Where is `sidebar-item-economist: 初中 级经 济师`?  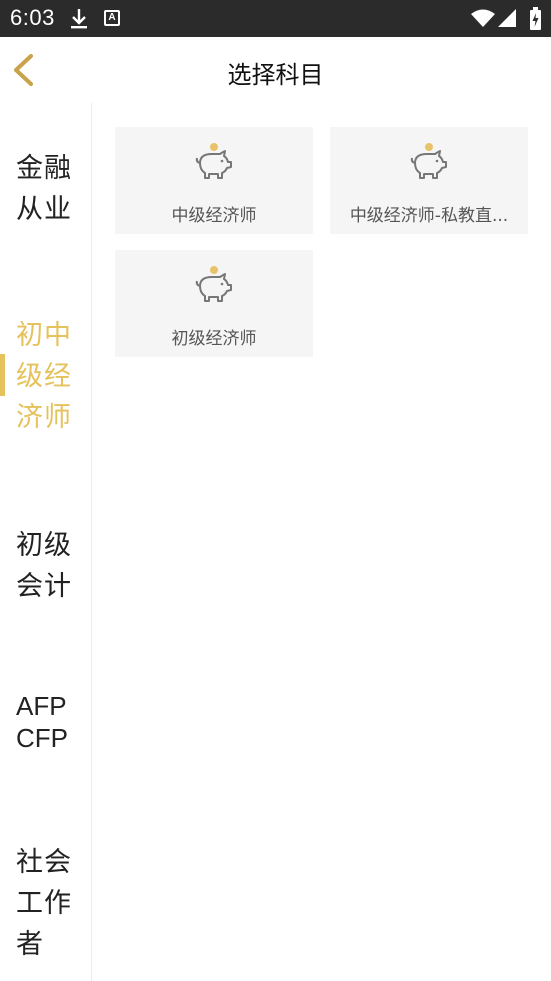 sidebar-item-economist: 初中 级经 济师 is located at coordinates (45, 376).